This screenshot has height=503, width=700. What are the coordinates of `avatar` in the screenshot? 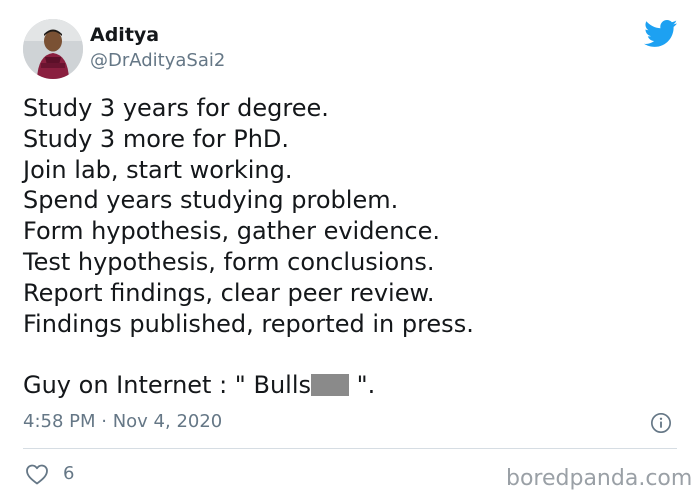 It's located at (53, 49).